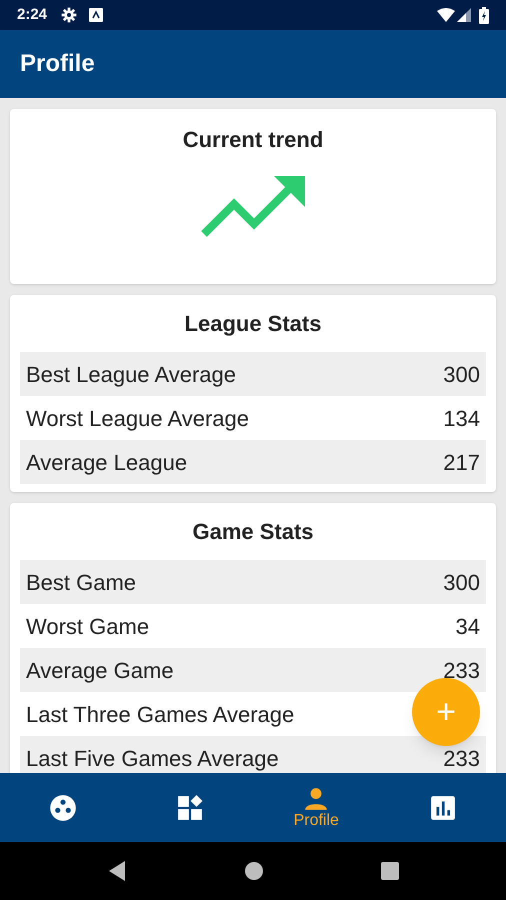 This screenshot has height=900, width=506. What do you see at coordinates (88, 626) in the screenshot?
I see `stat-label: Worst Game` at bounding box center [88, 626].